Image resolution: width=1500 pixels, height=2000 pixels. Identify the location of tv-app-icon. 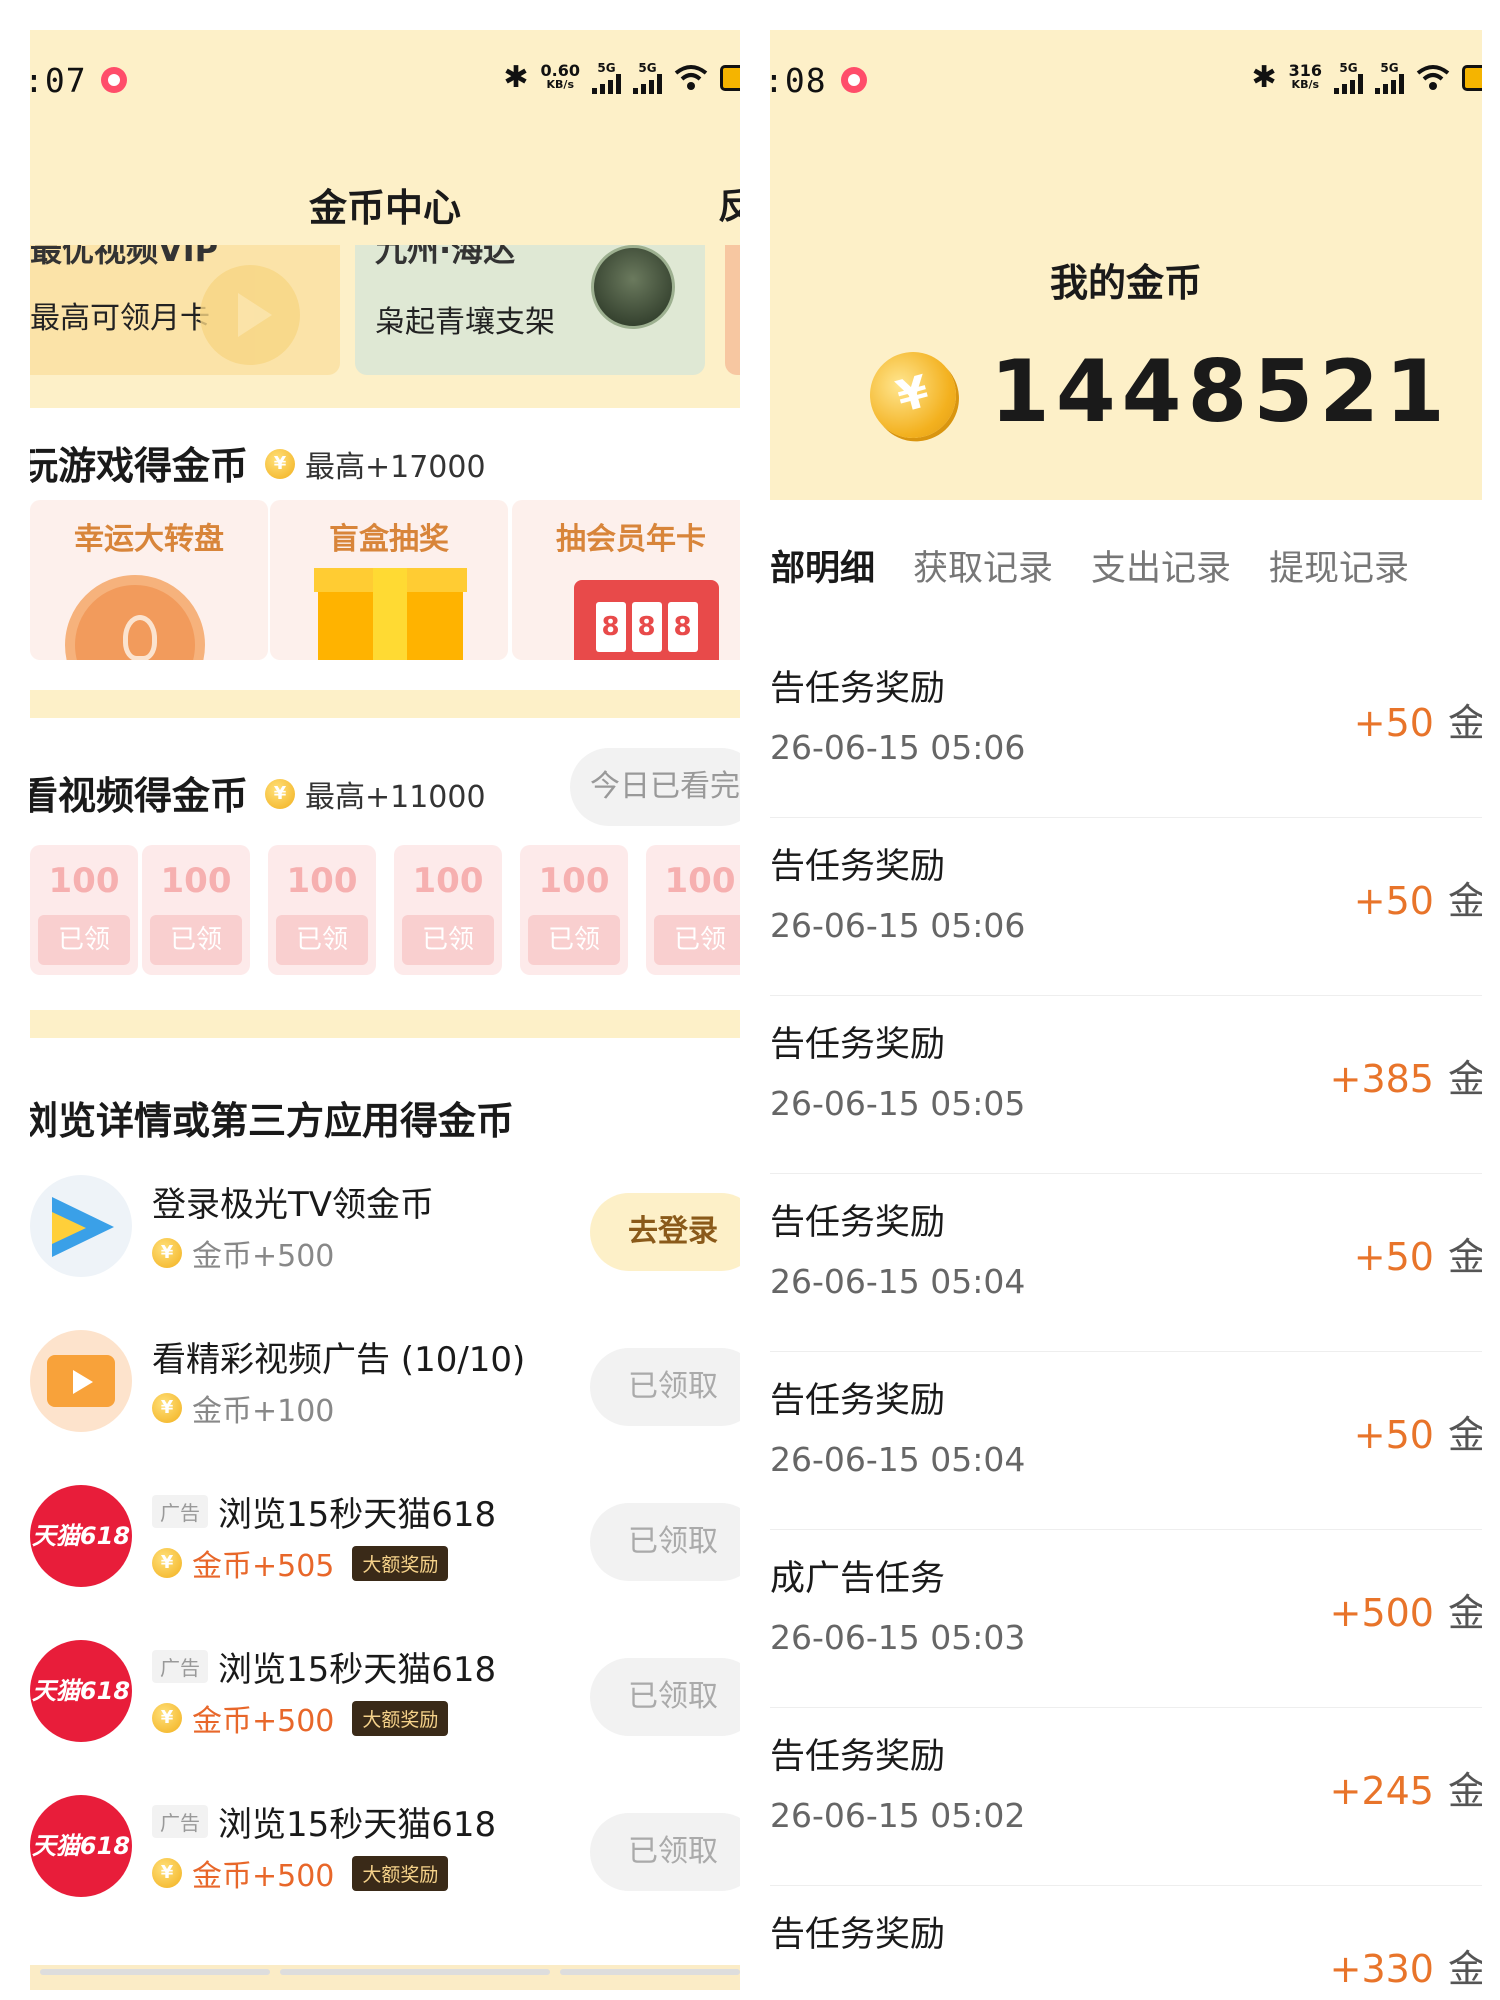
(81, 1226).